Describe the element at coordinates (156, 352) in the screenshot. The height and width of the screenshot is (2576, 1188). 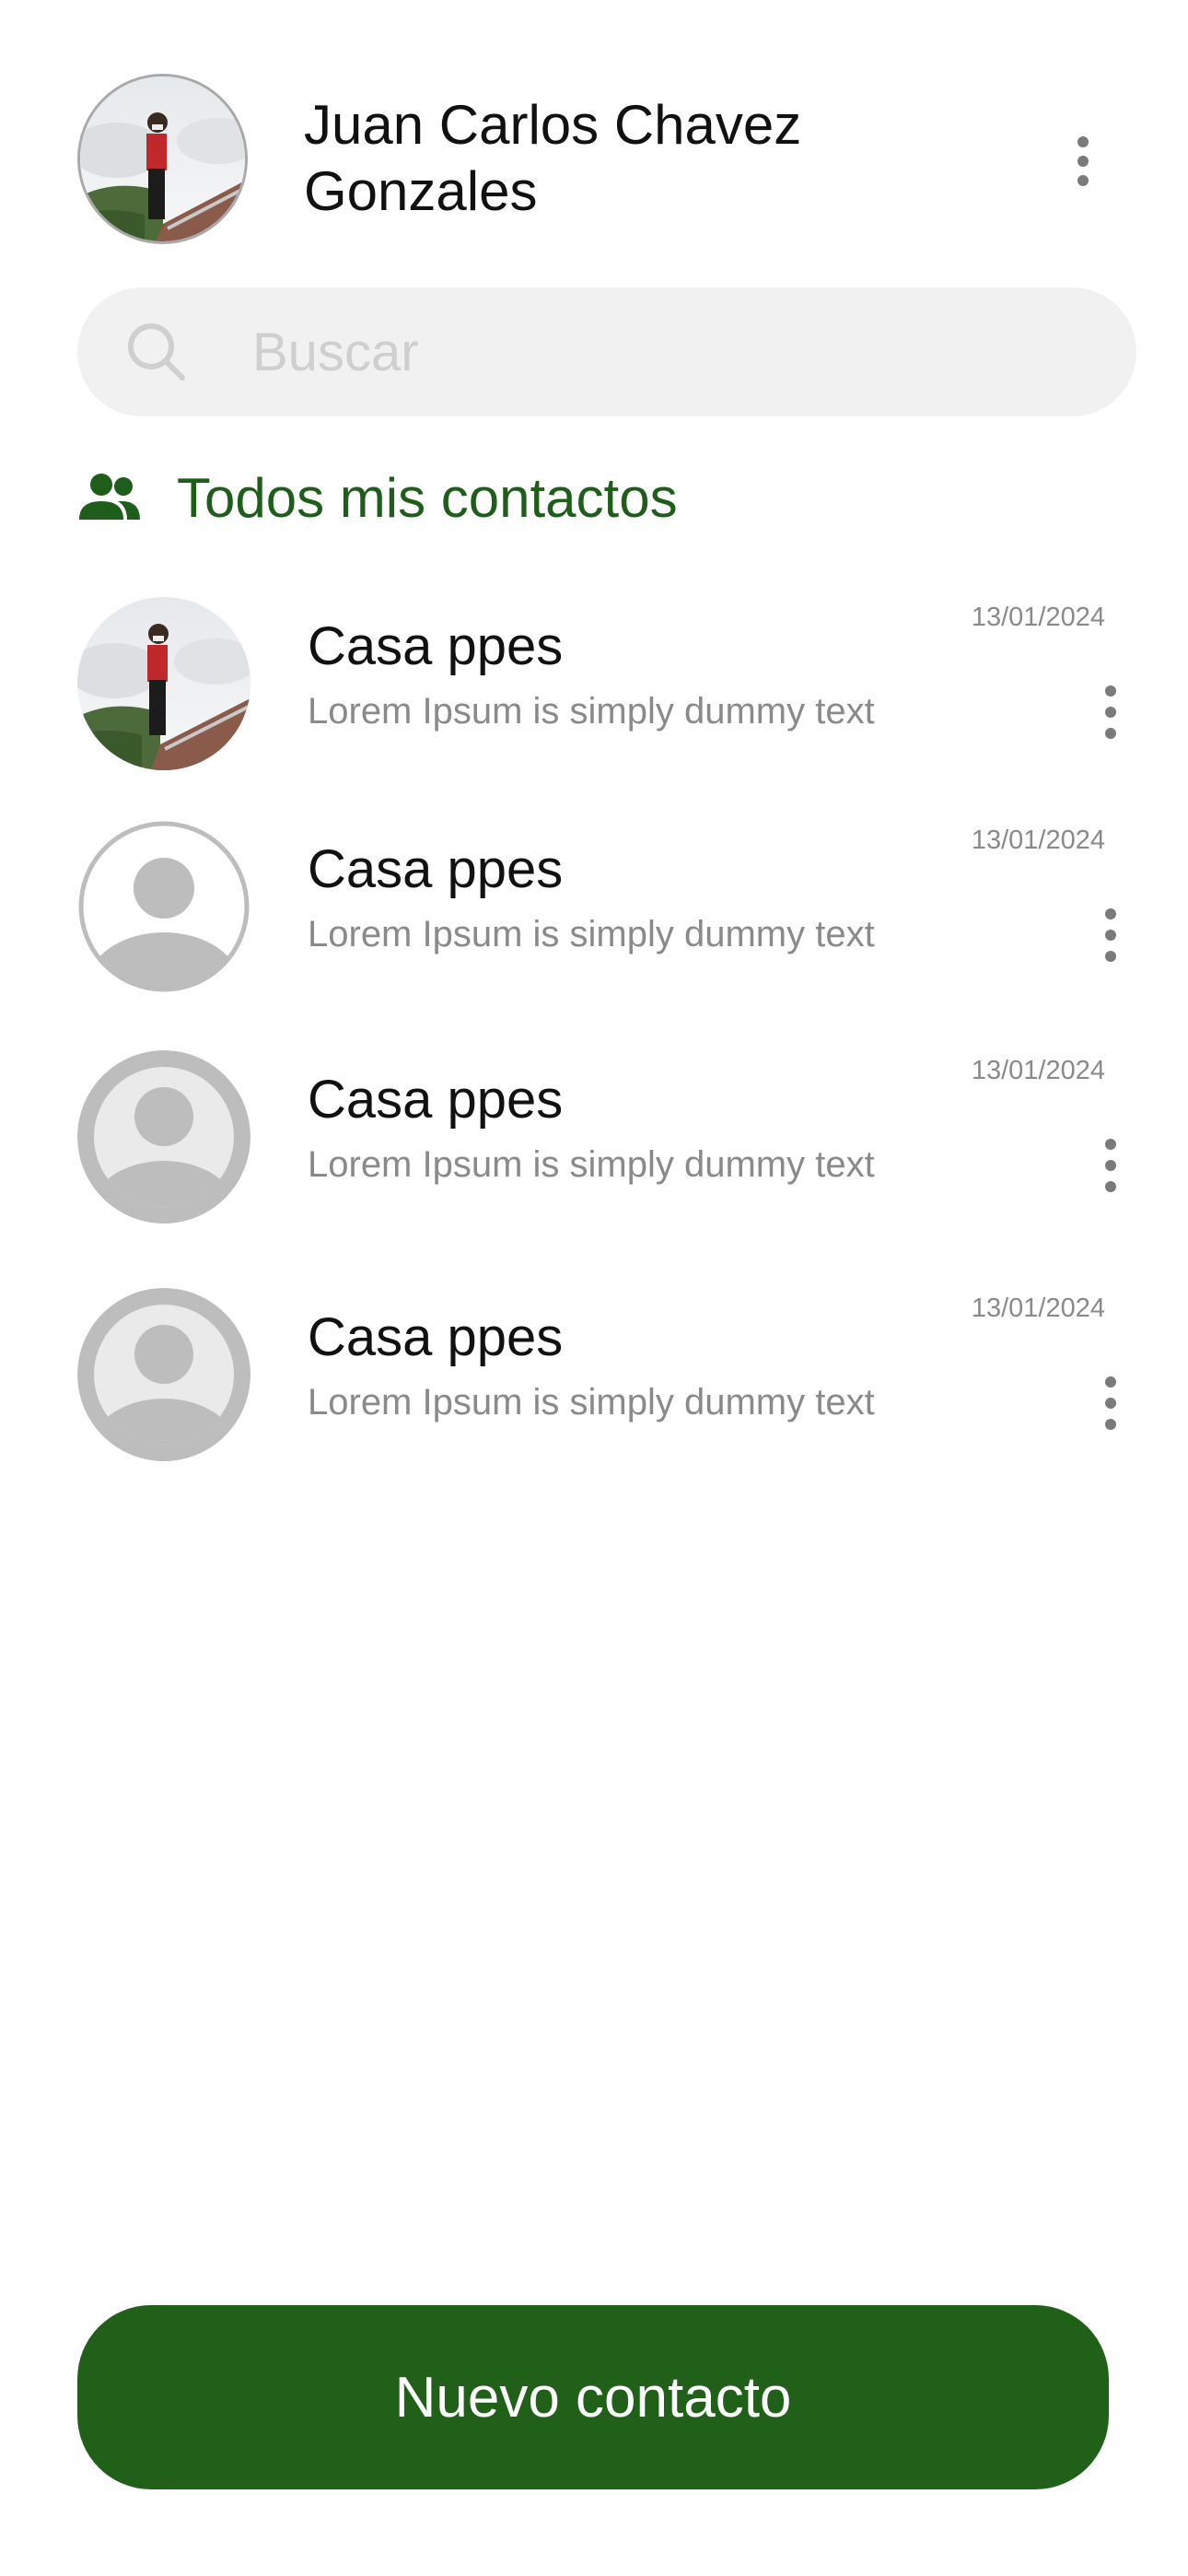
I see `search-icon` at that location.